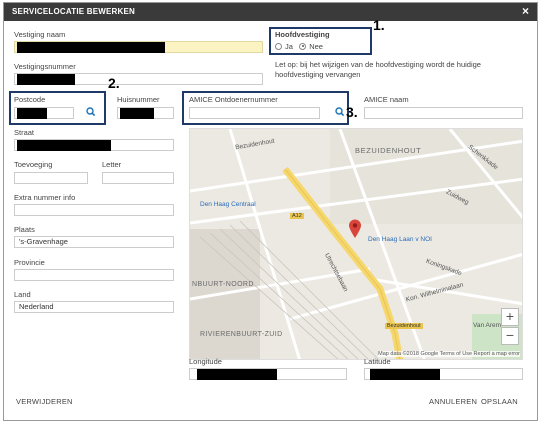  Describe the element at coordinates (453, 401) in the screenshot. I see `cancel-button: ANNULEREN` at that location.